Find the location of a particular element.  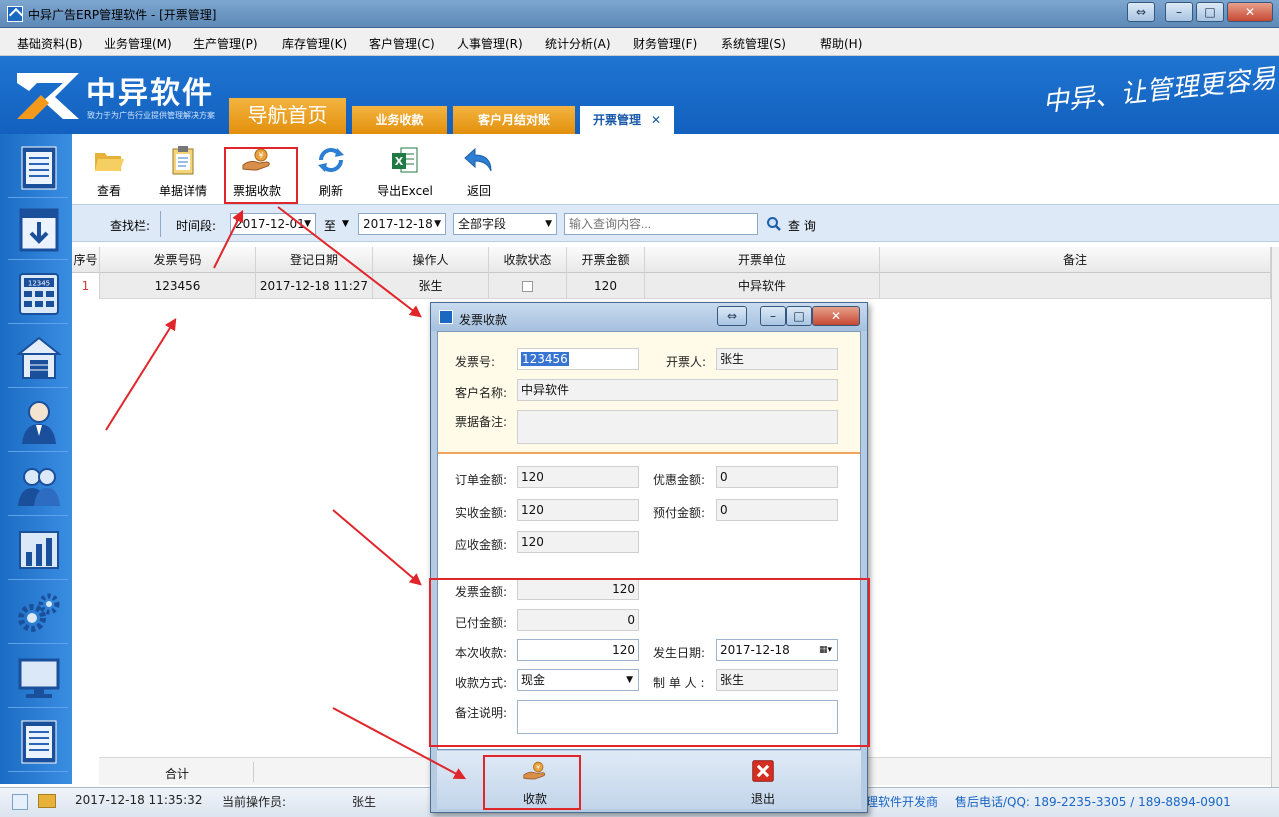

note-cell is located at coordinates (1075, 286).